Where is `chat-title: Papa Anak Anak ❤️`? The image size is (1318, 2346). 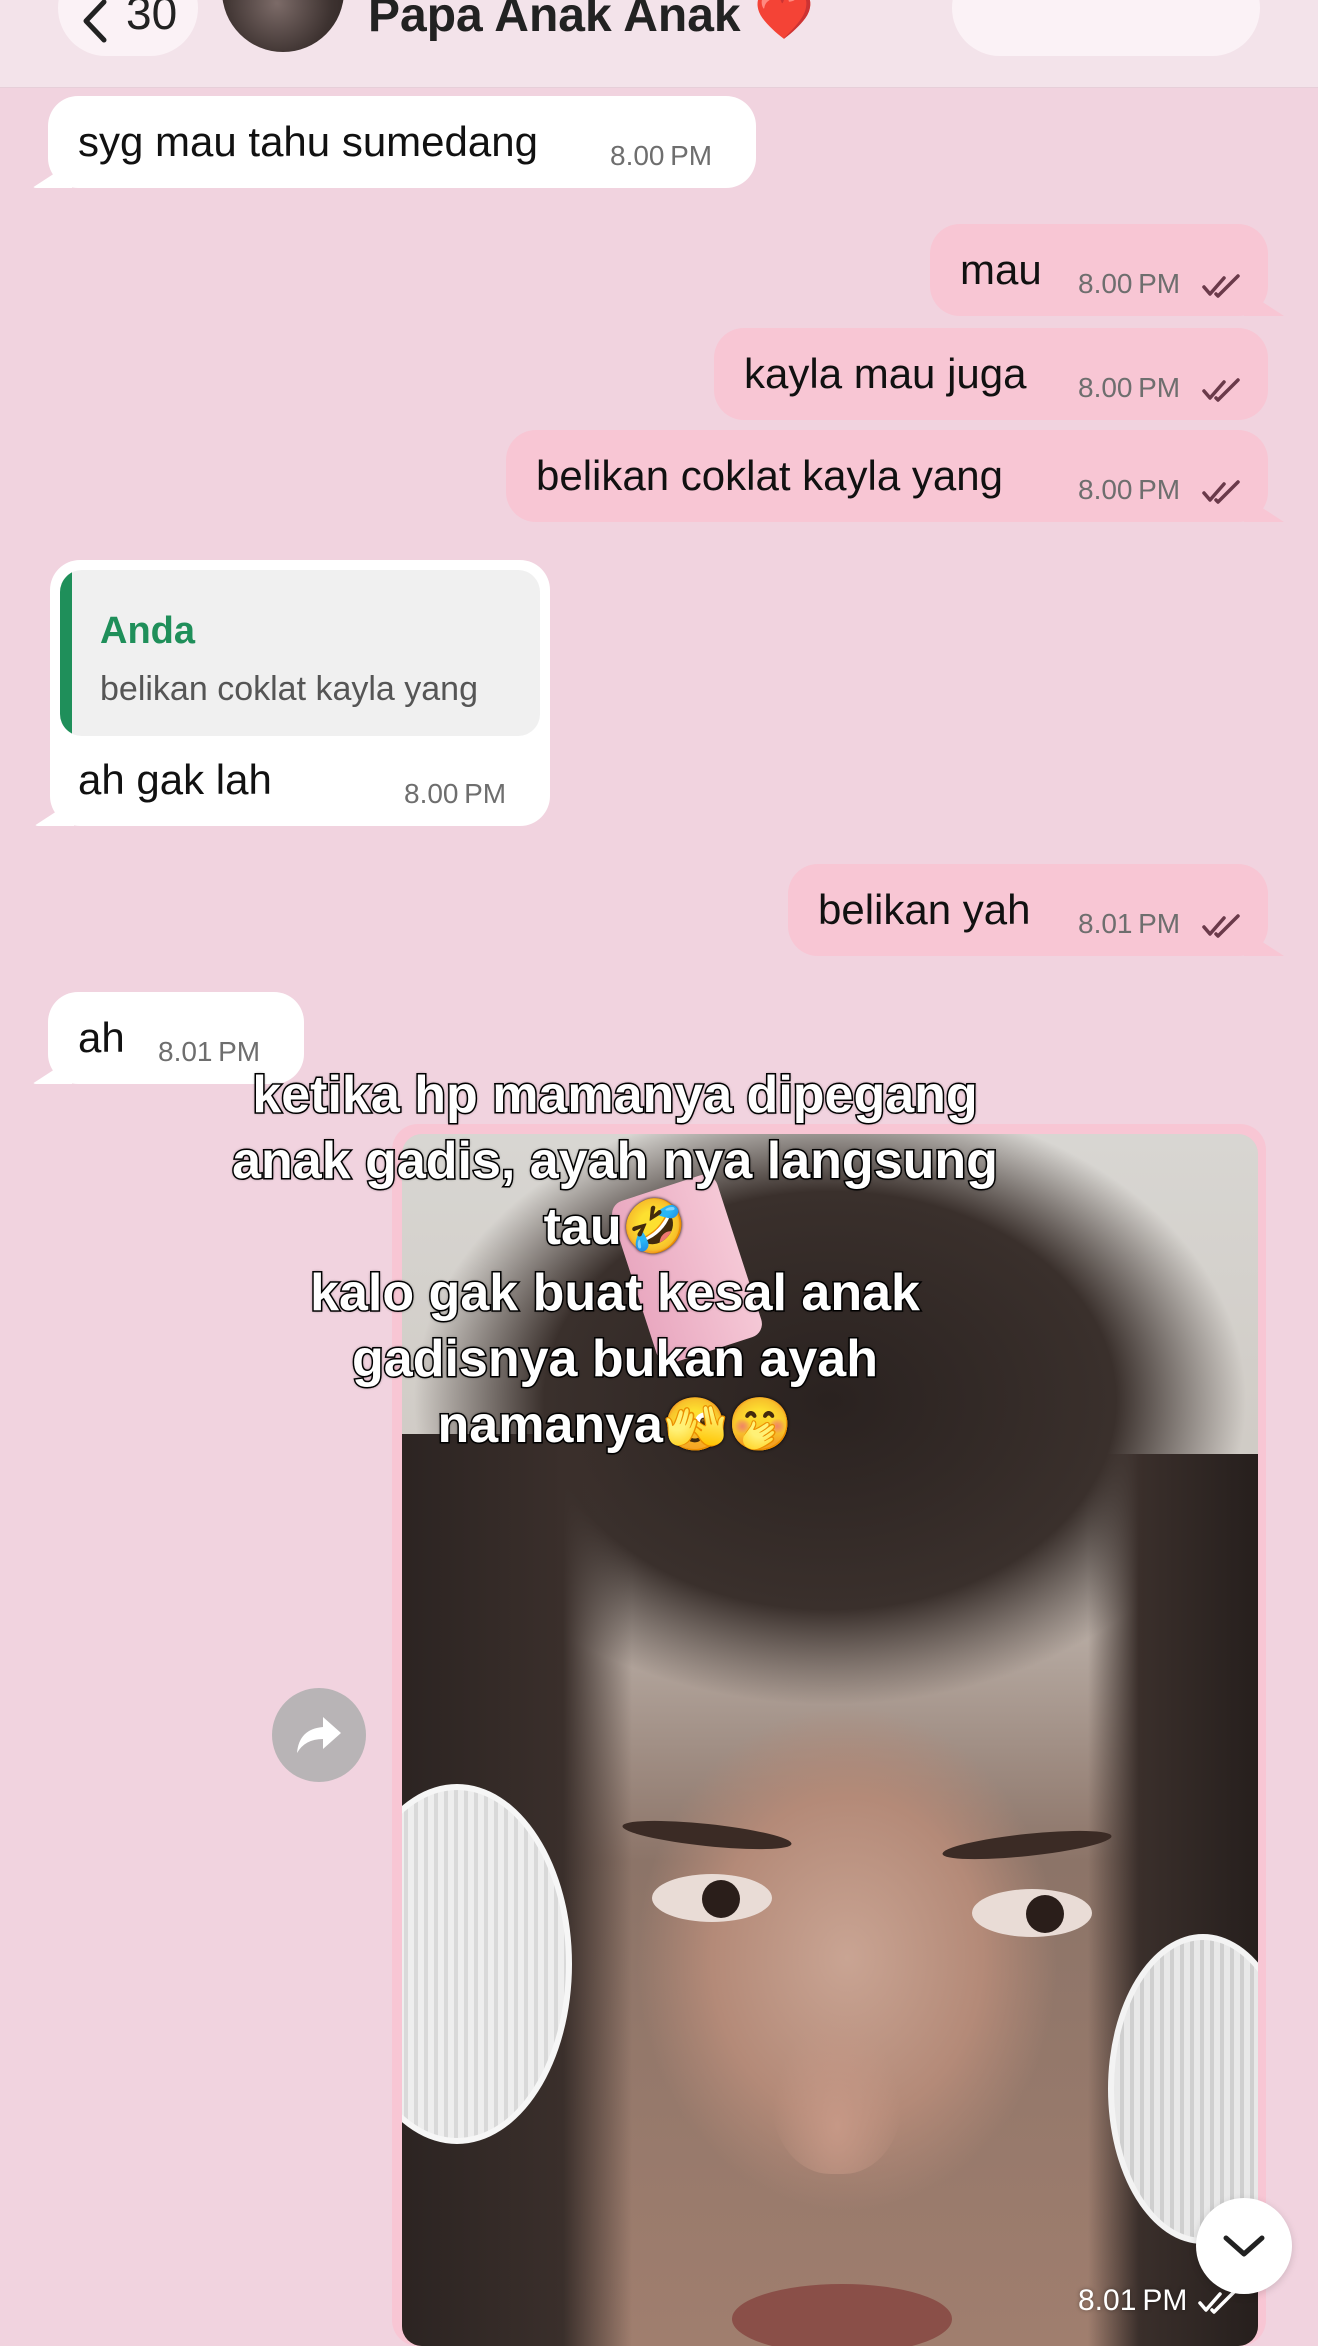
chat-title: Papa Anak Anak ❤️ is located at coordinates (591, 21).